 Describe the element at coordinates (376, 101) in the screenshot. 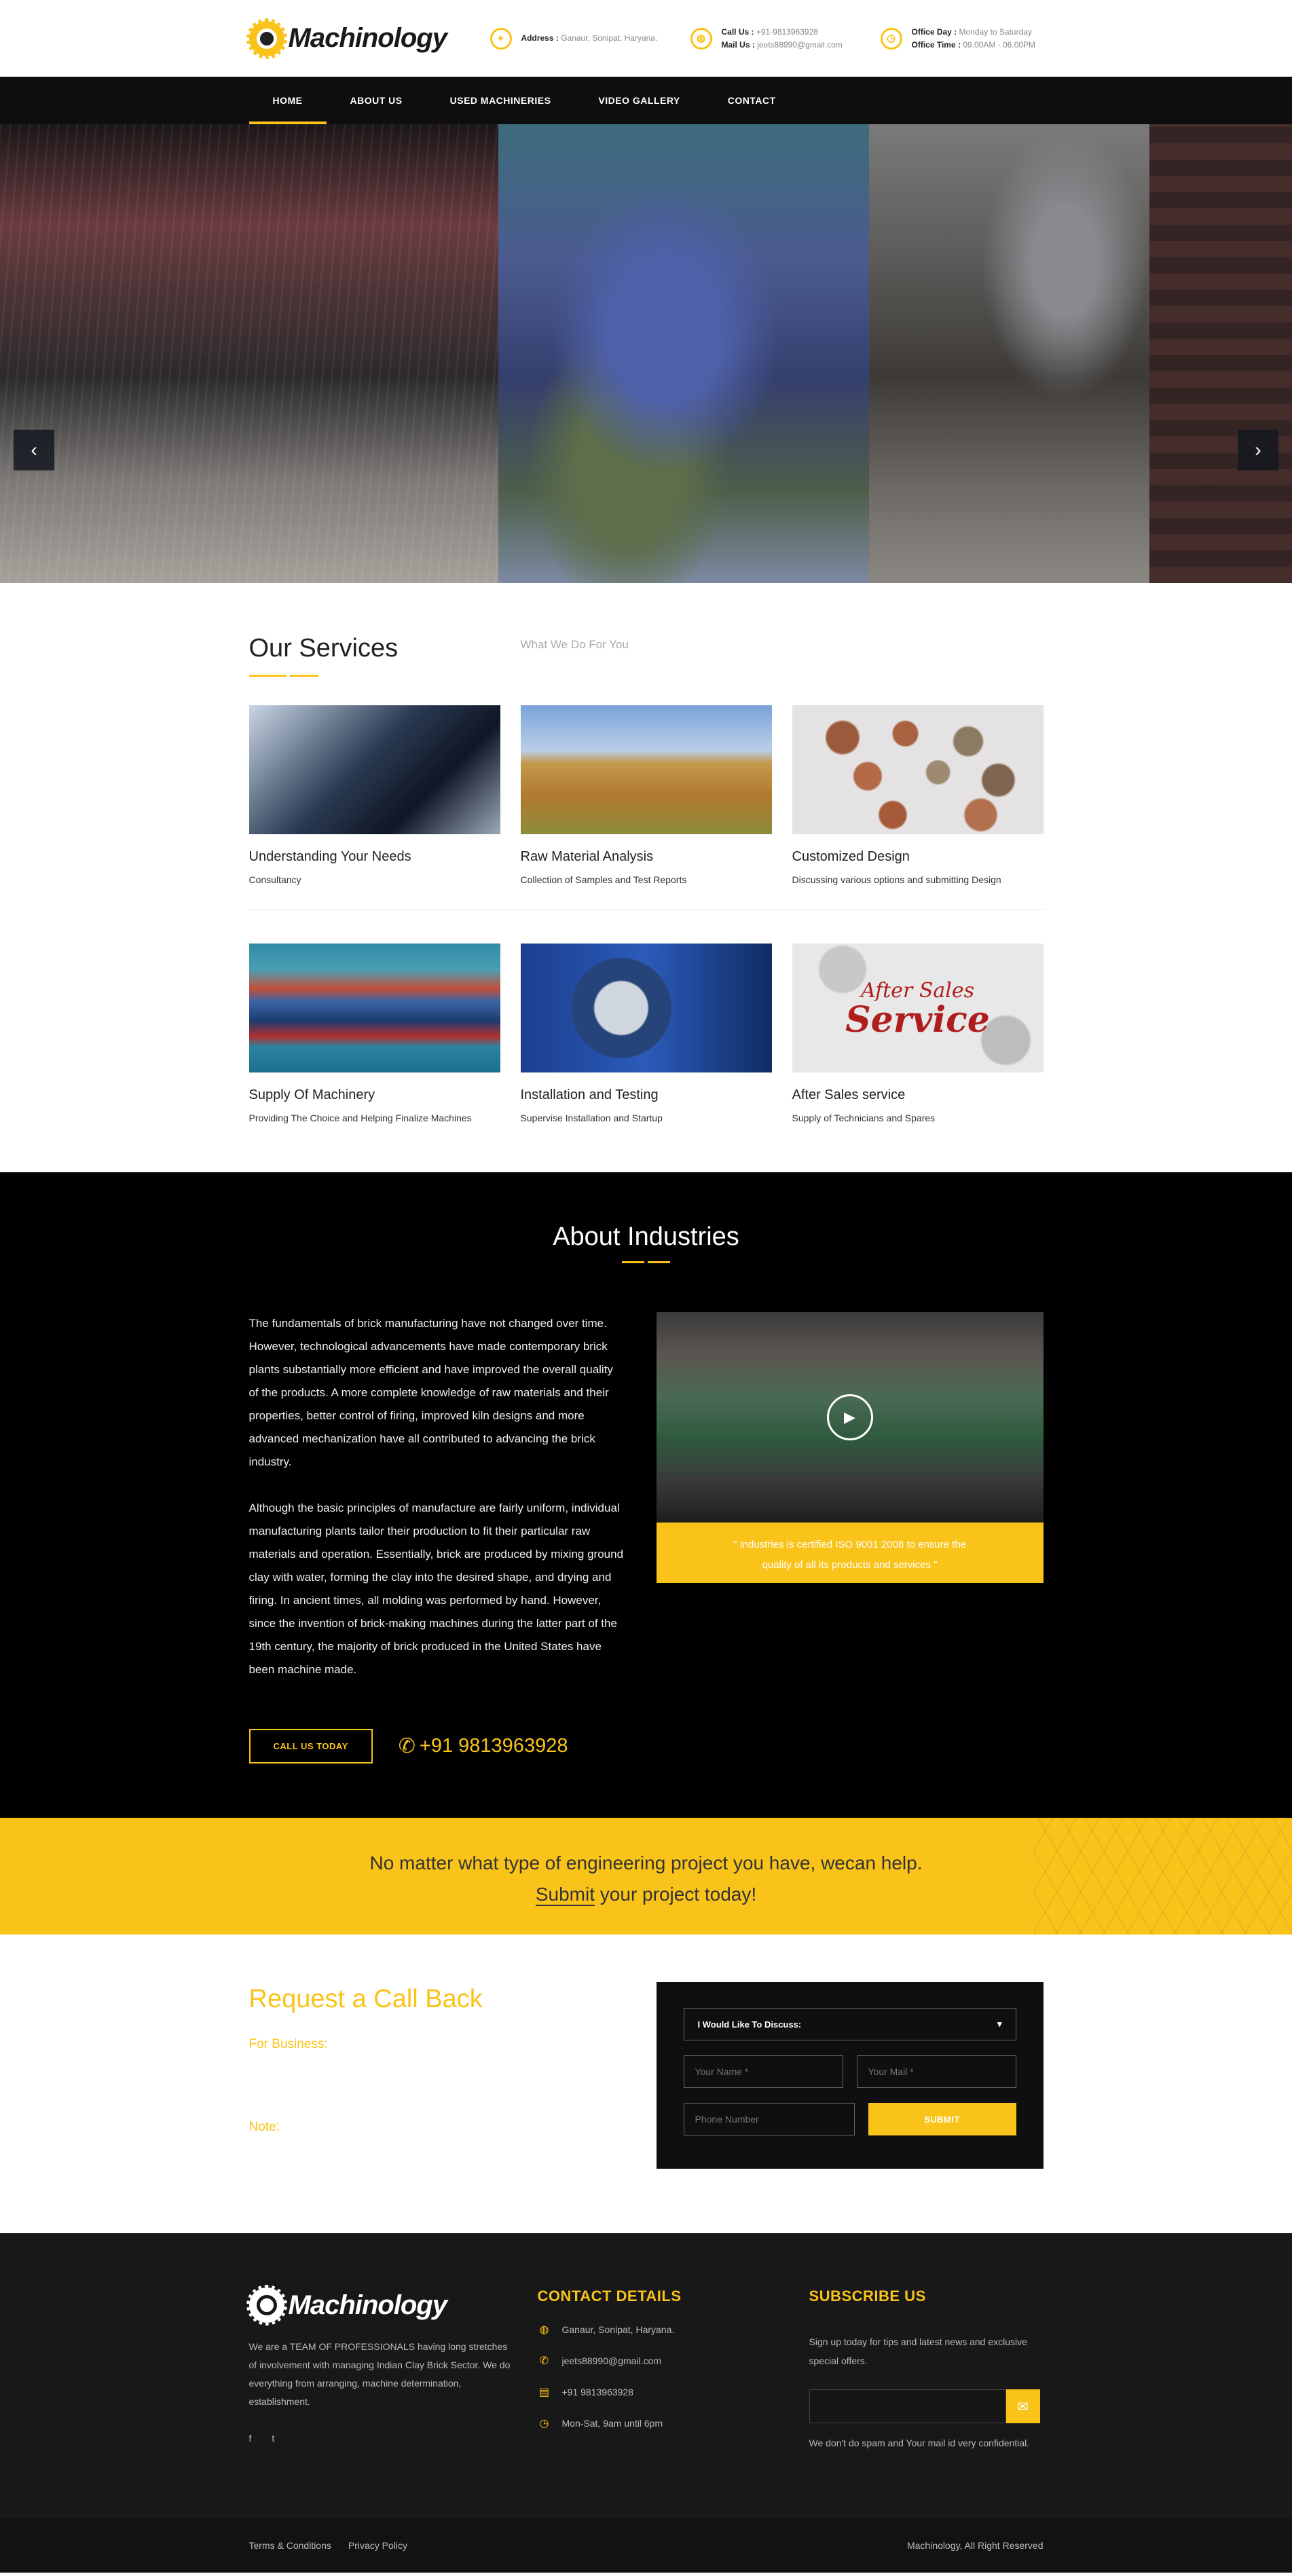

I see `nav-about-us: ABOUT US` at that location.